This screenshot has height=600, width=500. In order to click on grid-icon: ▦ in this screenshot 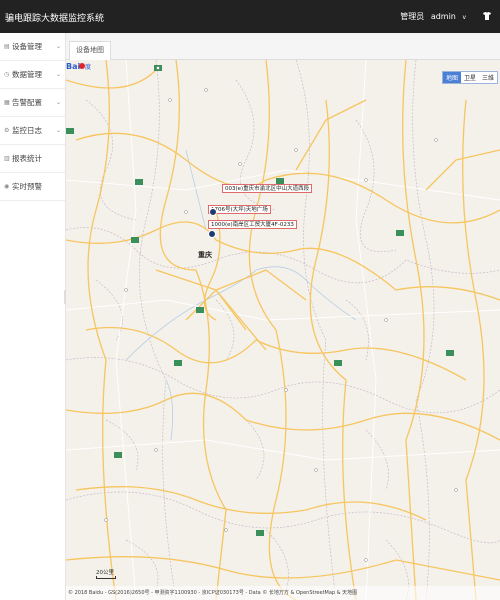, I will do `click(7, 102)`.